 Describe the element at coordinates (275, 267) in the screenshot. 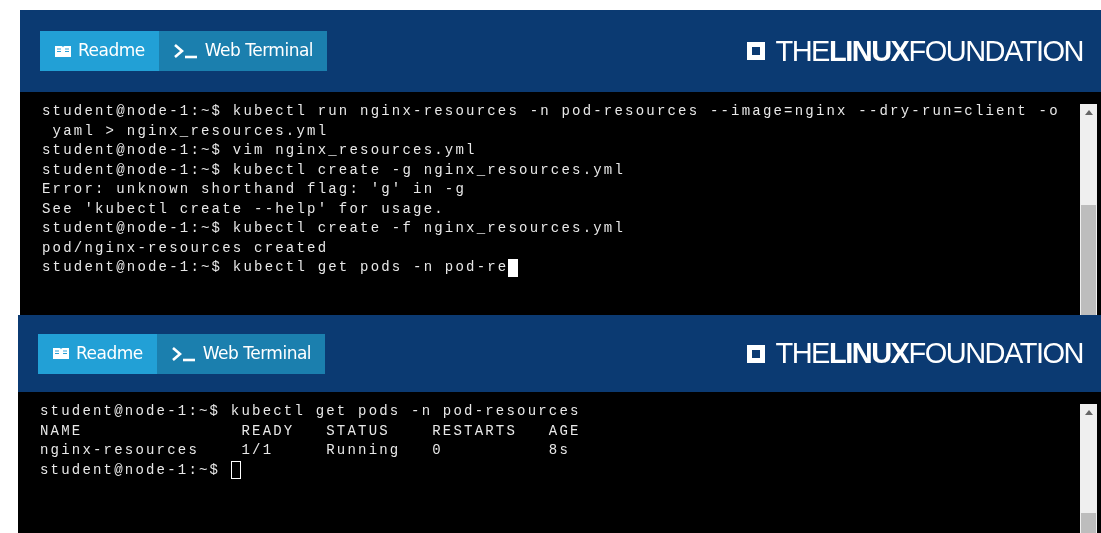

I see `terminal-line: student@node-1:~$ kubectl get pods -n pod-re` at that location.